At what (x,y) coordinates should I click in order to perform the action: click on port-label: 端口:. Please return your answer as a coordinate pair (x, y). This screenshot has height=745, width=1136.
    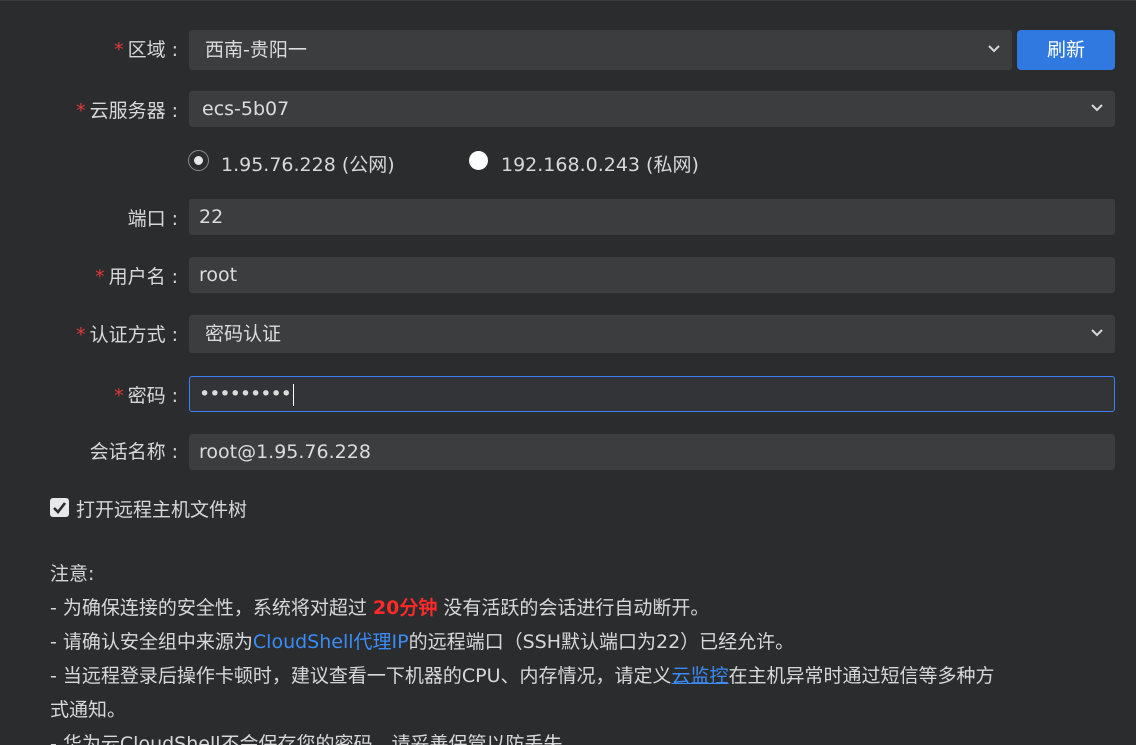
    Looking at the image, I should click on (152, 219).